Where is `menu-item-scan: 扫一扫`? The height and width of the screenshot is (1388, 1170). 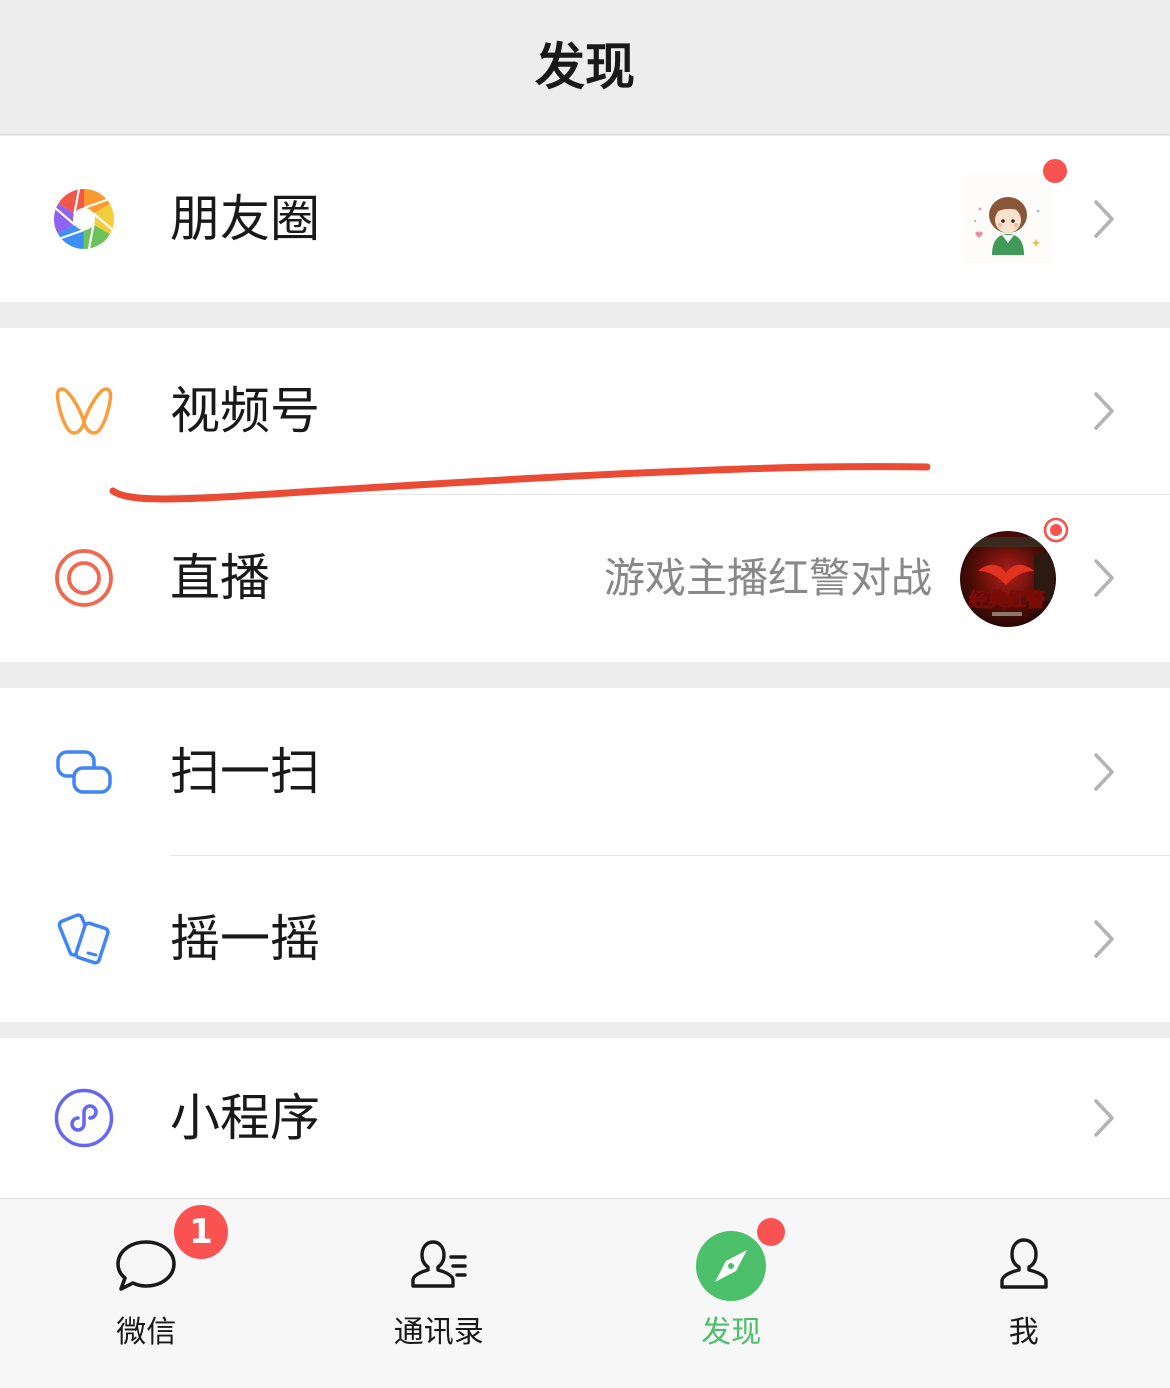 menu-item-scan: 扫一扫 is located at coordinates (585, 771).